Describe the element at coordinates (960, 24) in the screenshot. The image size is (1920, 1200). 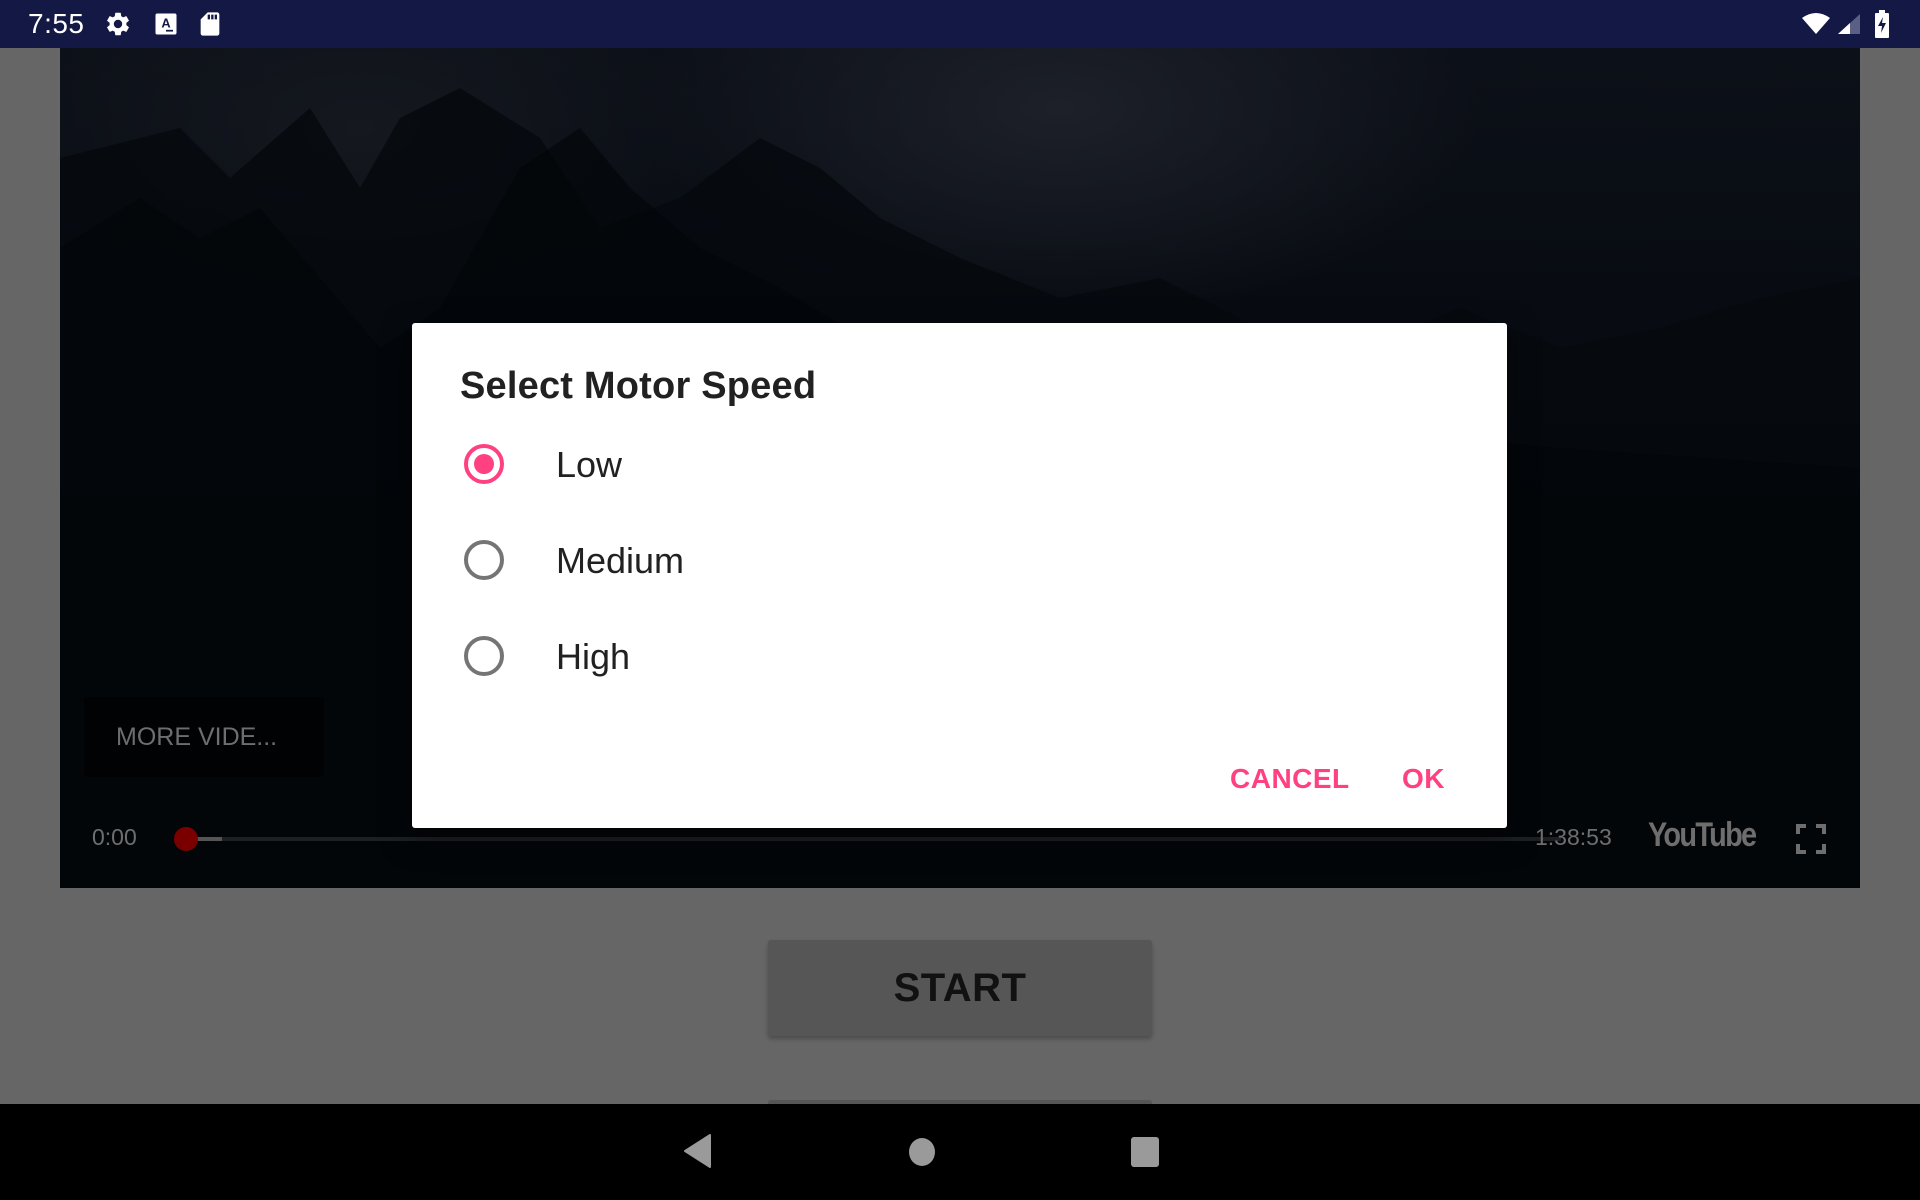
I see `status-bar: 7:55 A` at that location.